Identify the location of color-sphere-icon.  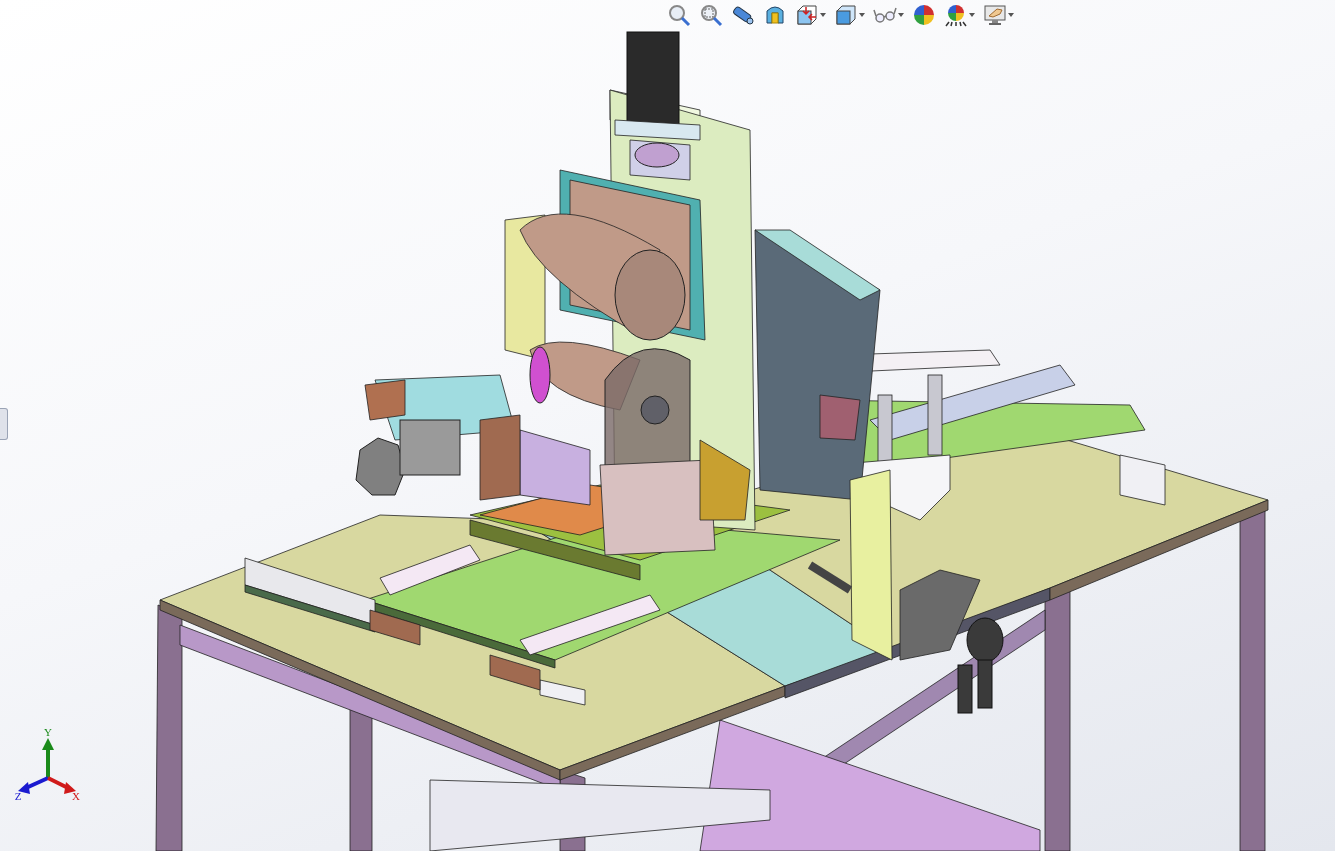
(923, 15).